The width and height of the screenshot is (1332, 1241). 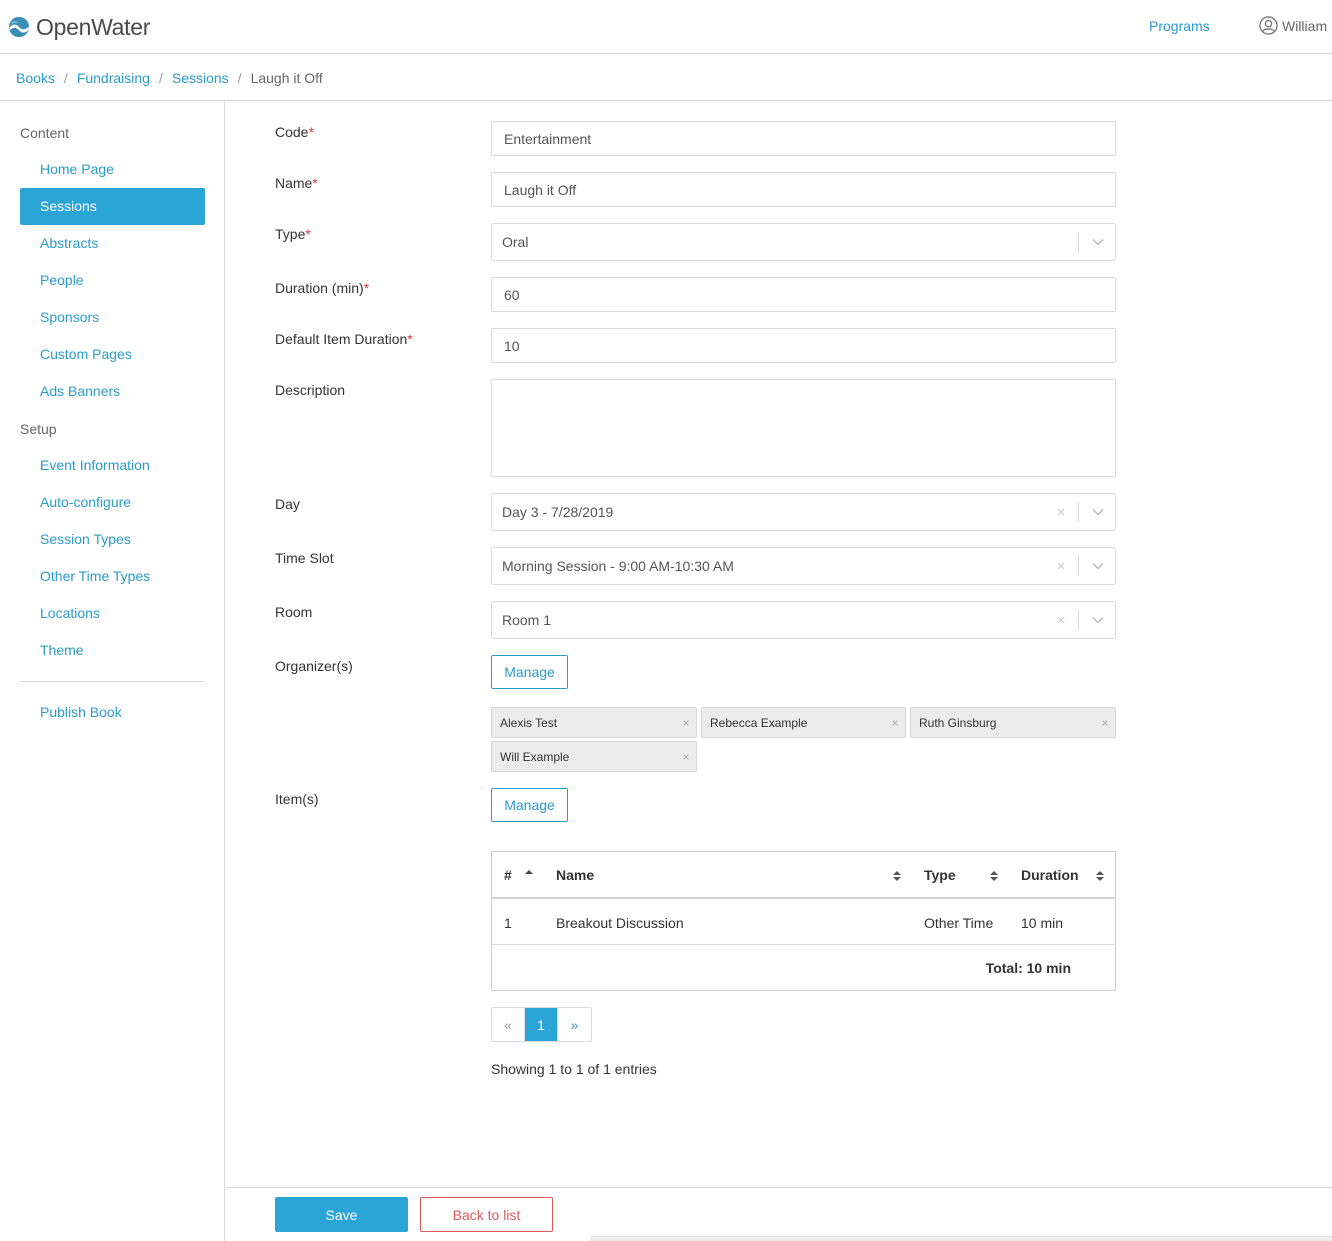 I want to click on sidebar-item-home-page: Home Page, so click(x=112, y=169).